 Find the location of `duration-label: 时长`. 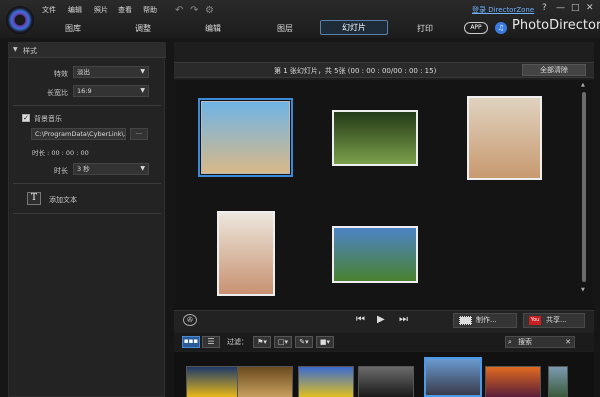

duration-label: 时长 is located at coordinates (61, 171).